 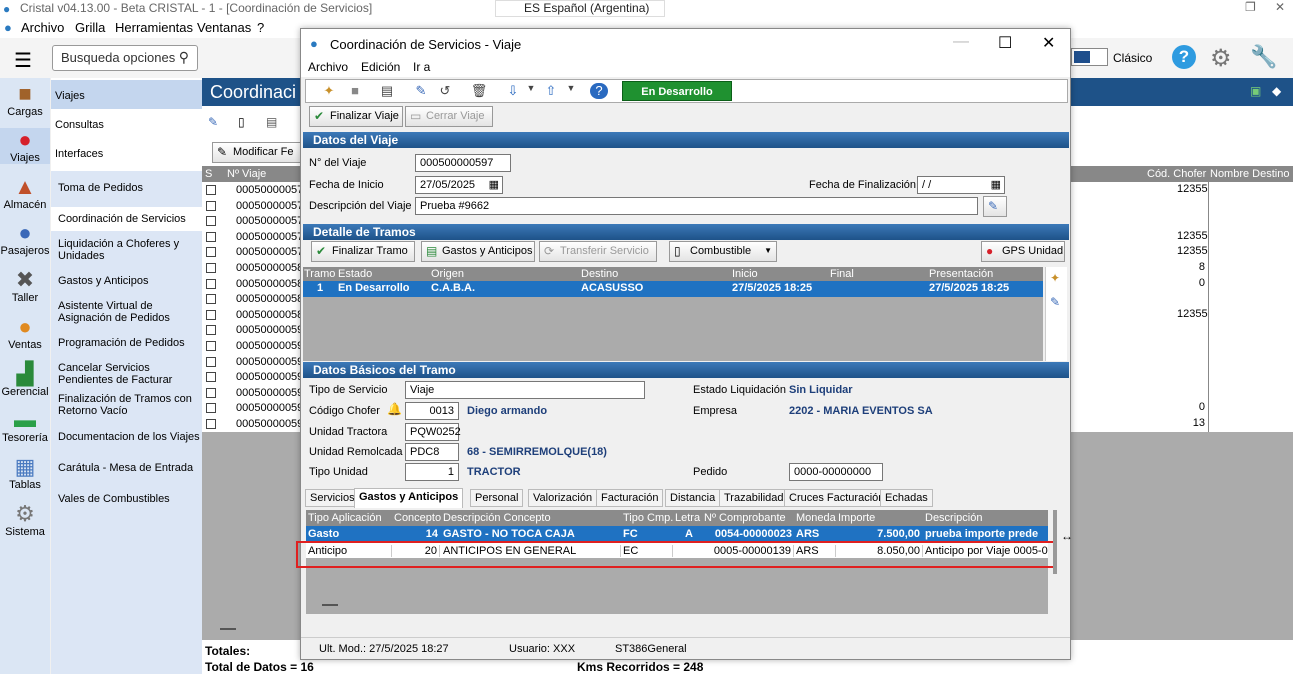 What do you see at coordinates (126, 343) in the screenshot?
I see `sub-programacion: Programación de Pedidos` at bounding box center [126, 343].